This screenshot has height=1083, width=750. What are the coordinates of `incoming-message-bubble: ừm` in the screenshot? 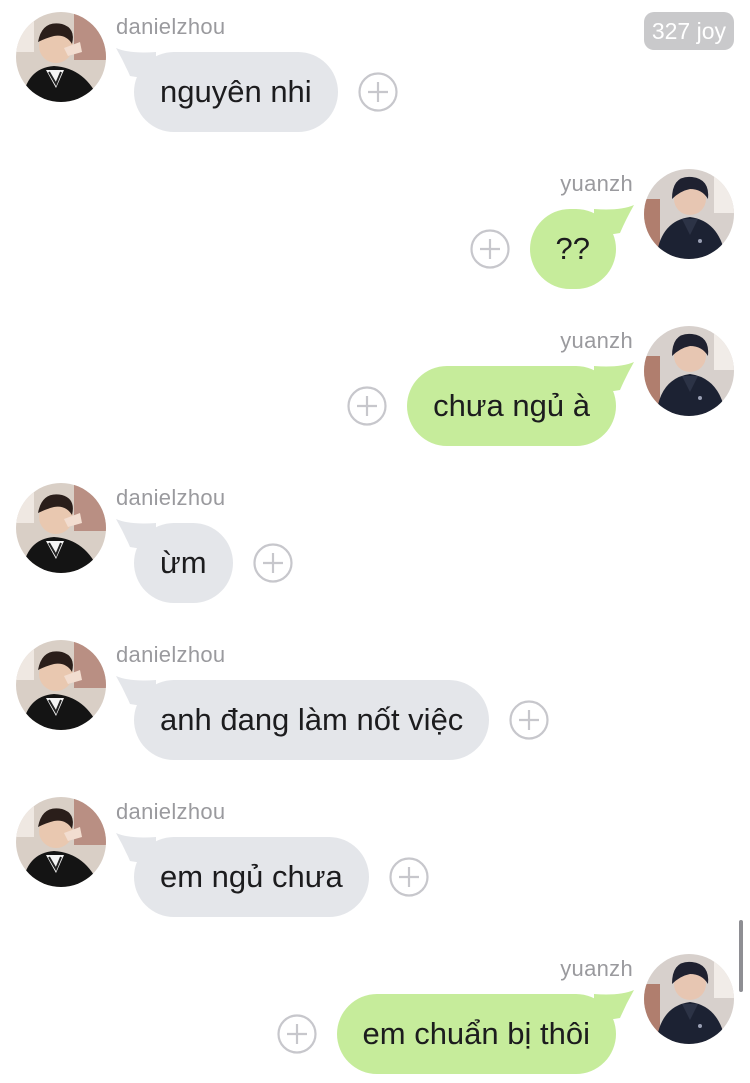 It's located at (174, 561).